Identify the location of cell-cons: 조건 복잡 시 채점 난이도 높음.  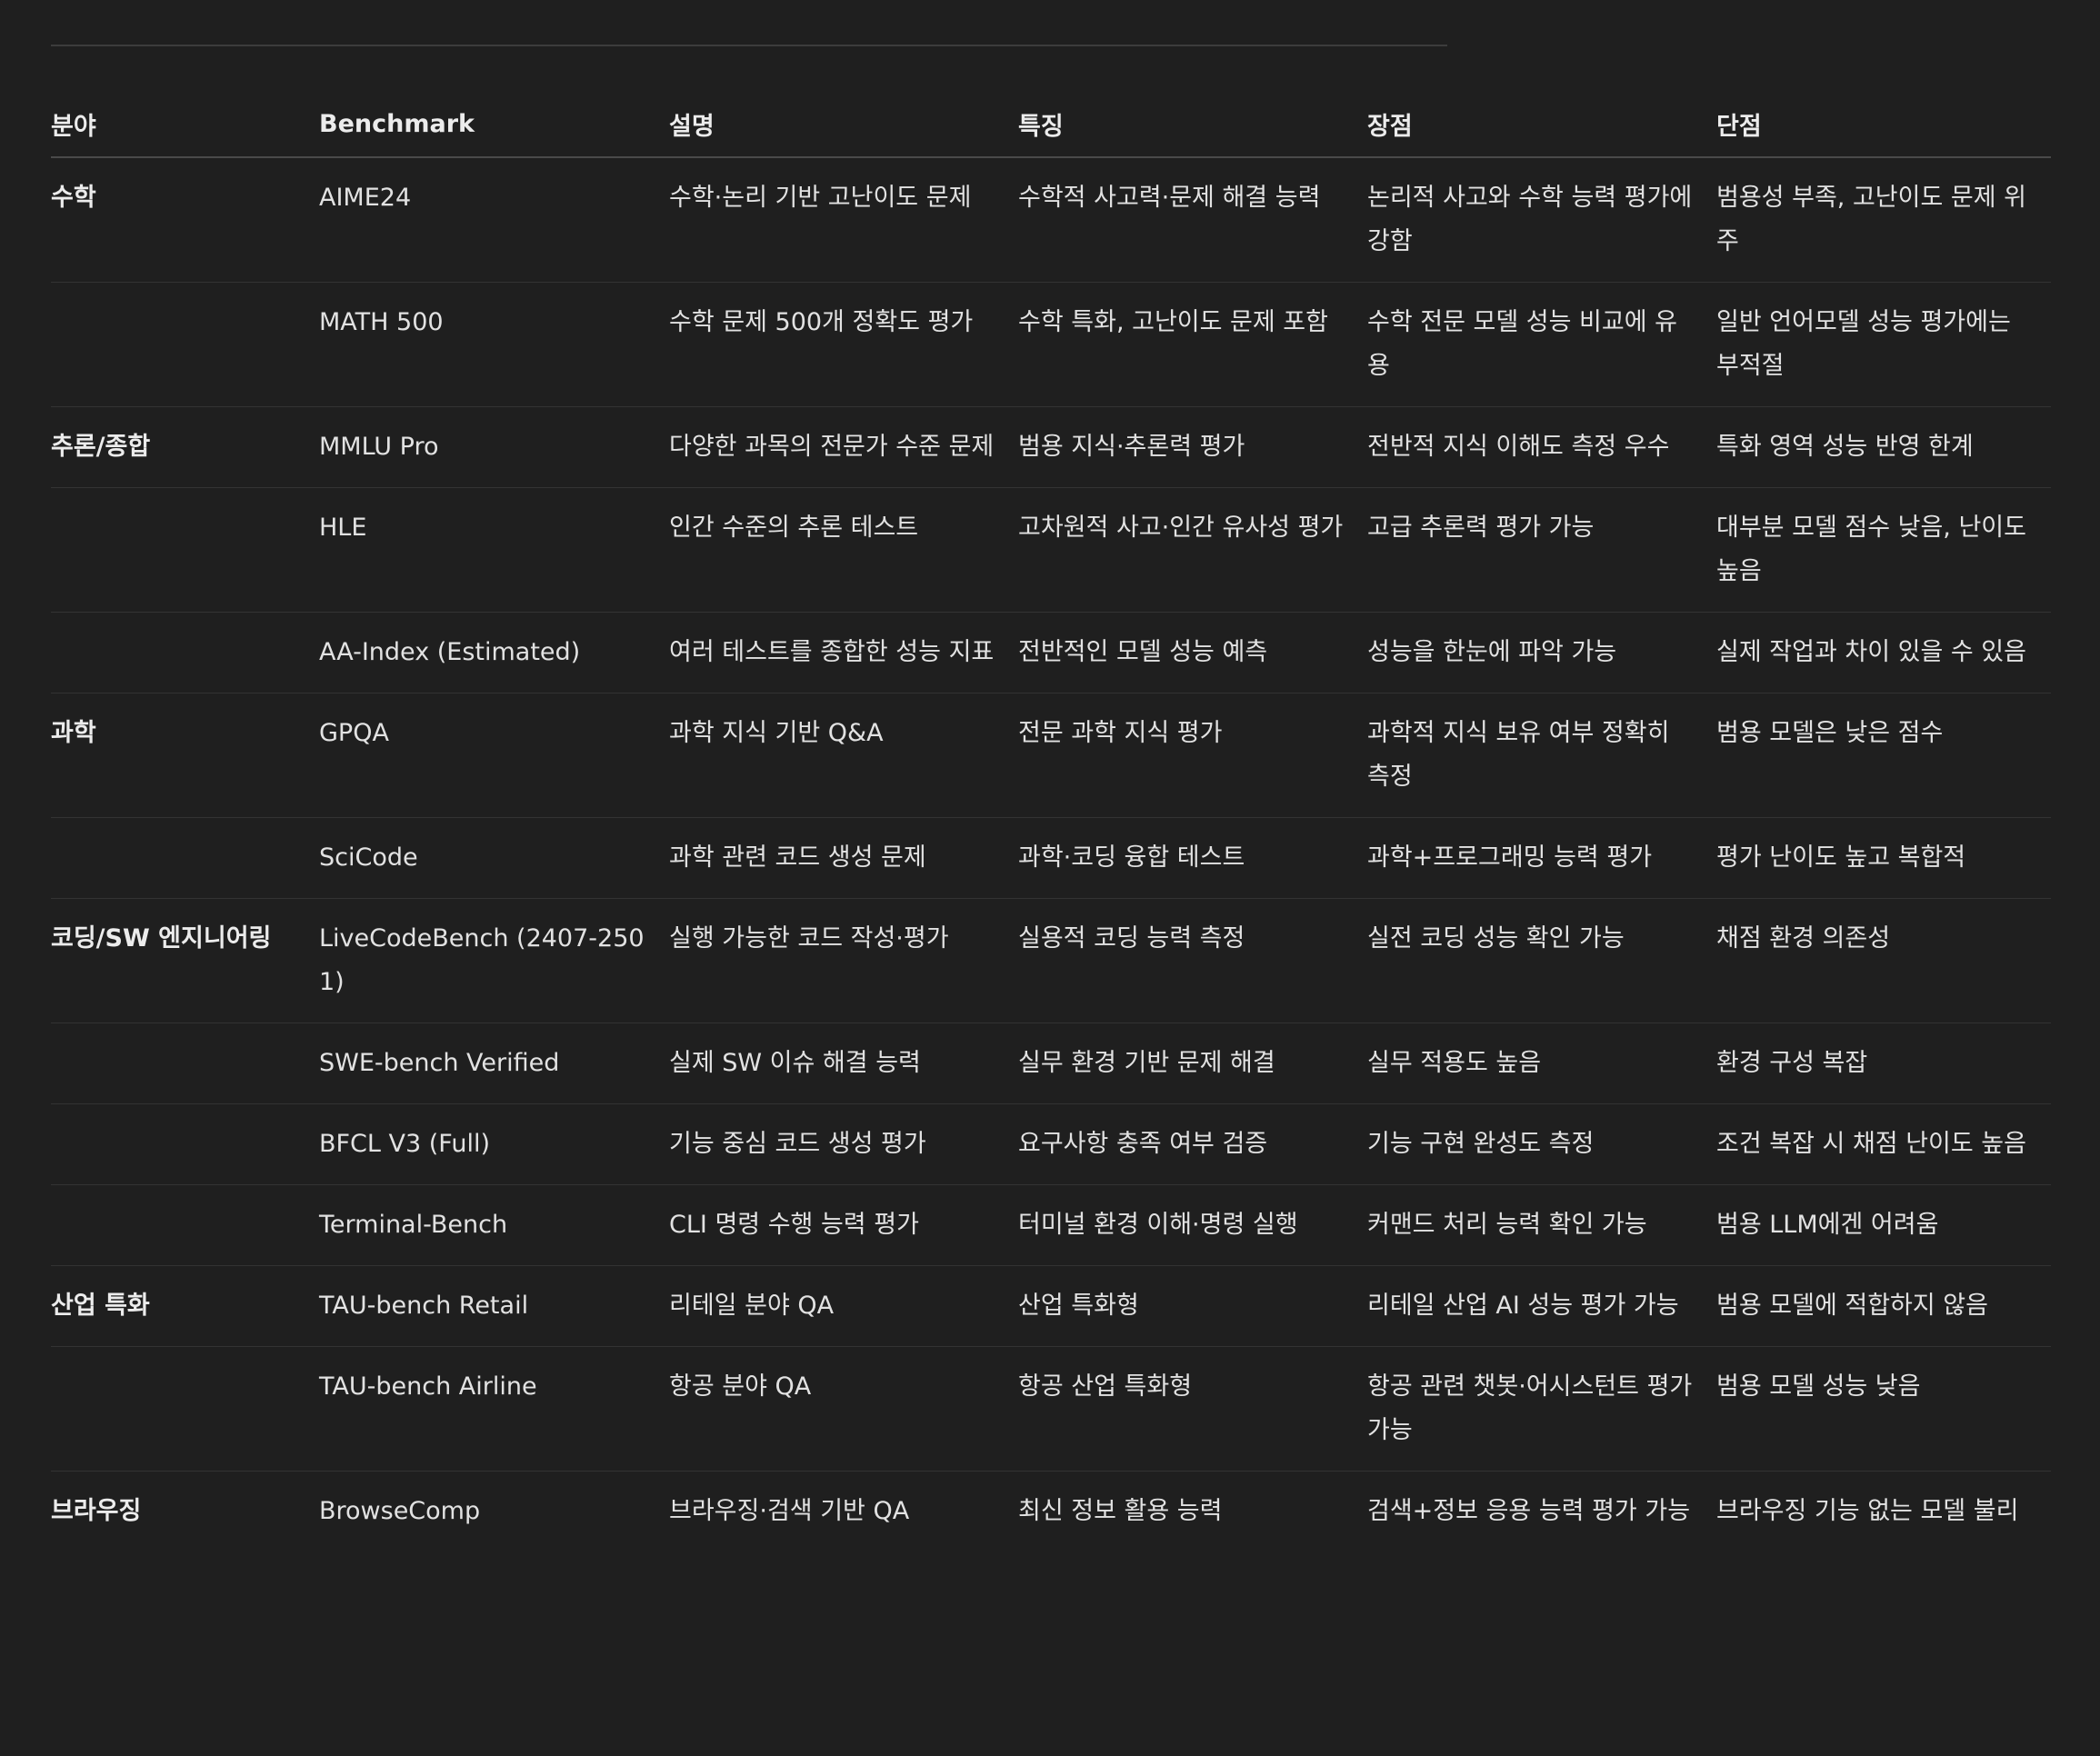
(1884, 1144).